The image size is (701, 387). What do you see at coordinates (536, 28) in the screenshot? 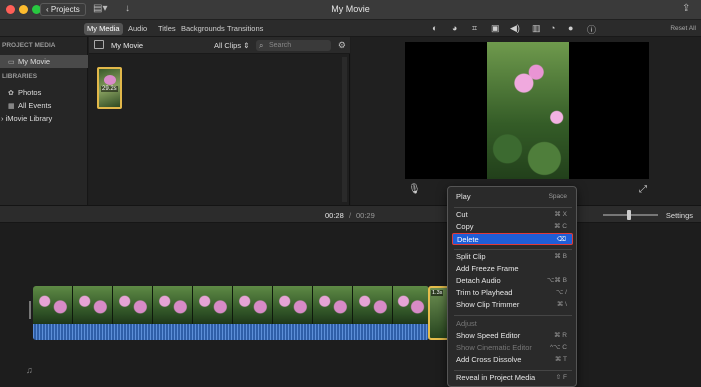
I see `noise-reduction-icon: ▥` at bounding box center [536, 28].